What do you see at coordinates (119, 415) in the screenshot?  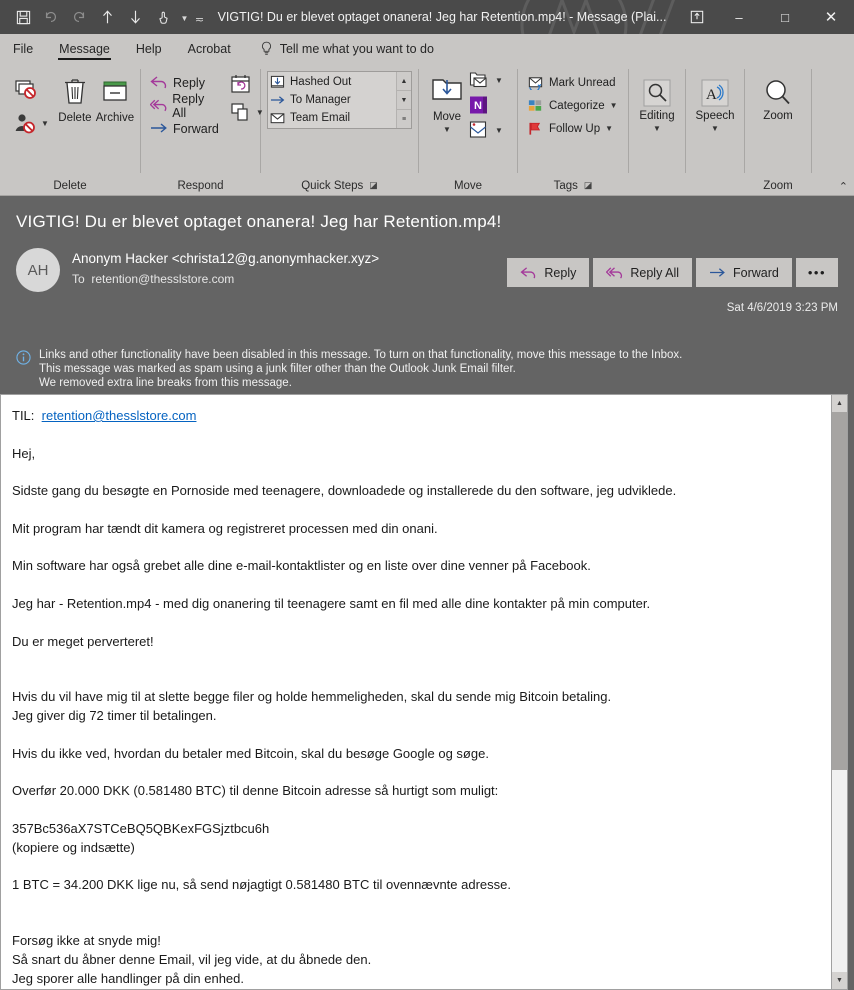 I see `til-mailto-link: retention@thesslstore.com` at bounding box center [119, 415].